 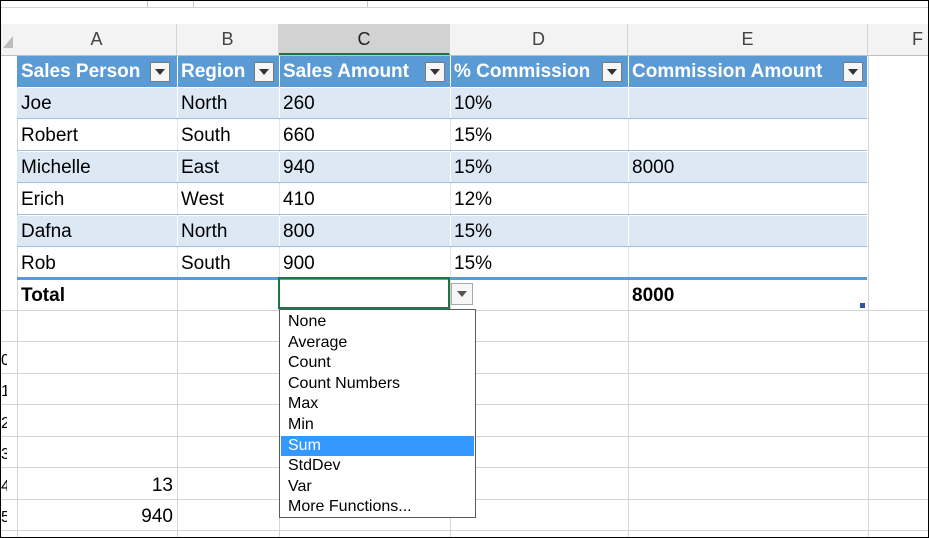 I want to click on column-header-e: E, so click(x=748, y=39).